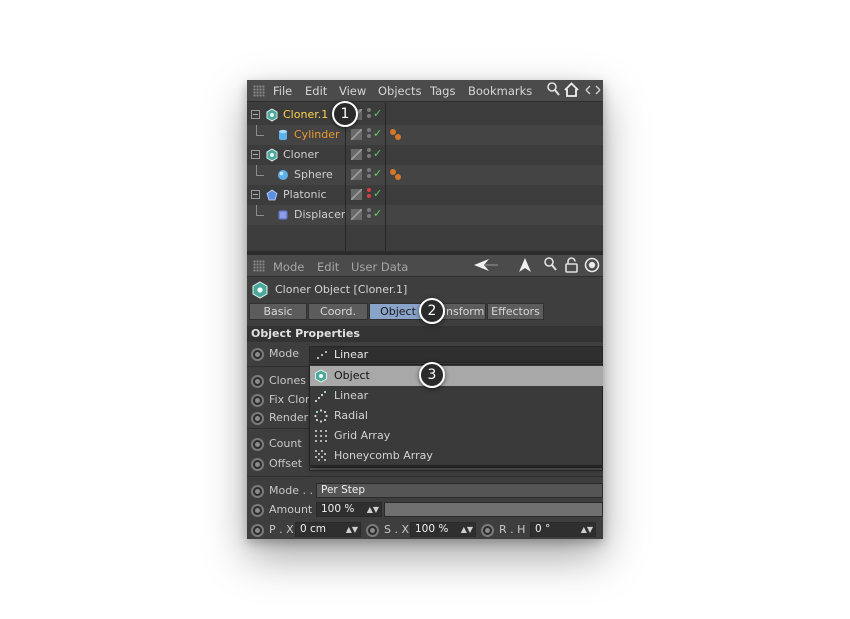  What do you see at coordinates (319, 214) in the screenshot?
I see `object-name: Displacer` at bounding box center [319, 214].